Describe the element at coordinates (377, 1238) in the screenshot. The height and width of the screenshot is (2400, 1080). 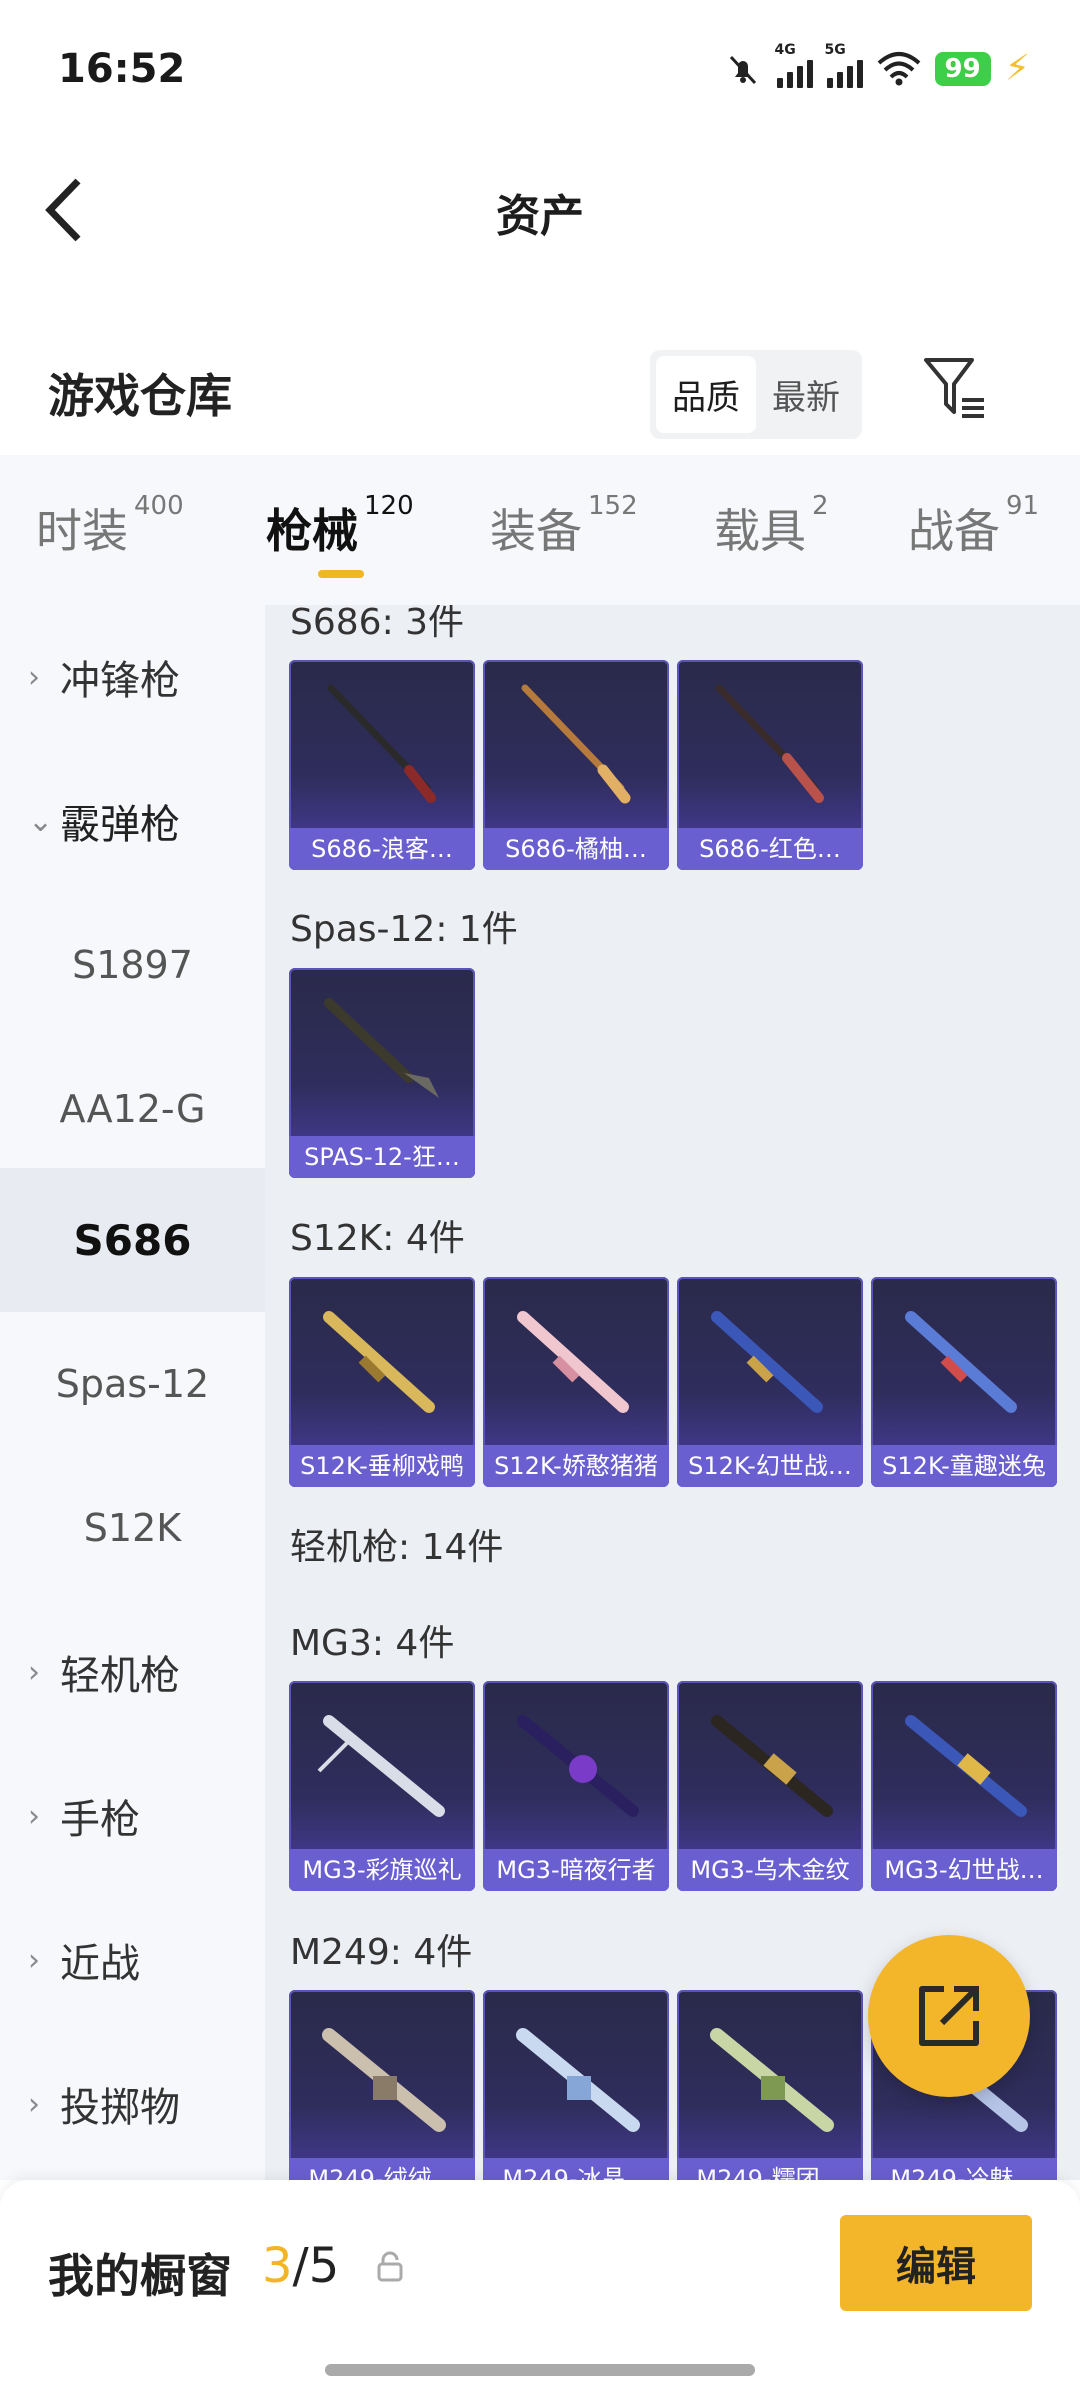
I see `group-title-s12k: S12K: 4件` at that location.